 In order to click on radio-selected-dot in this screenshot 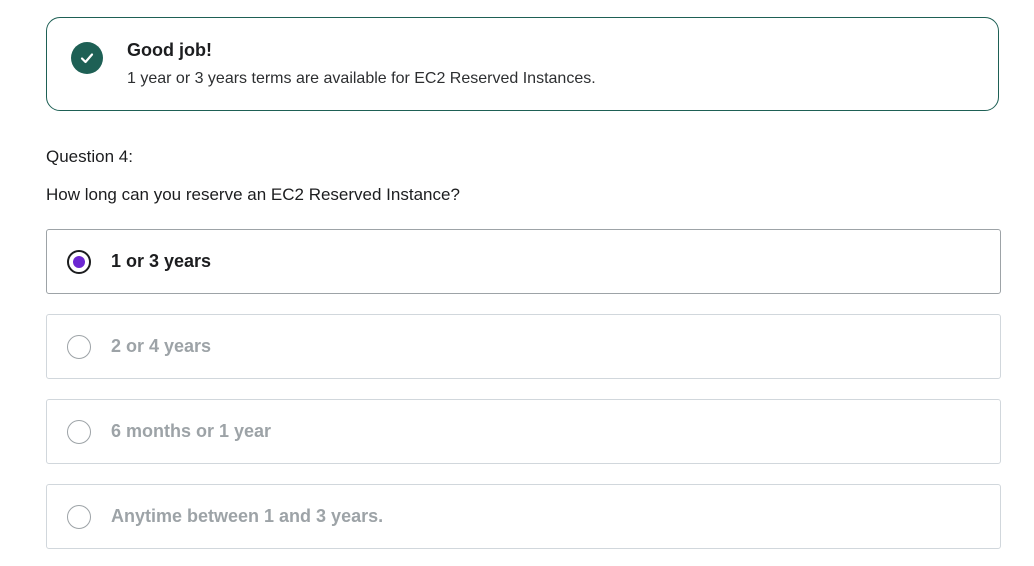, I will do `click(79, 262)`.